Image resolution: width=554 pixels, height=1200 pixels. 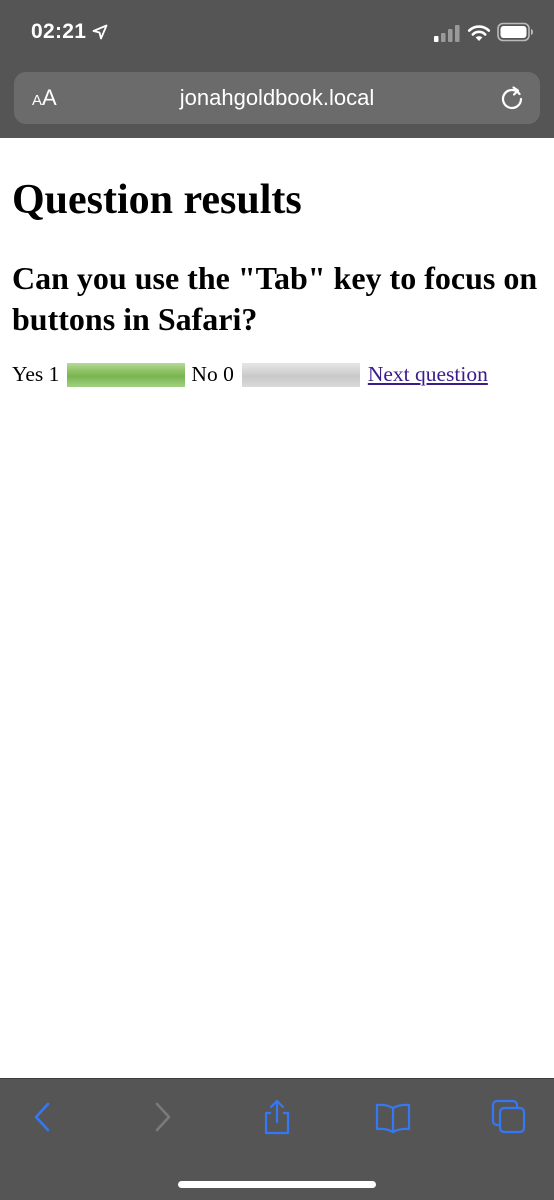 I want to click on address-bar: AA jonahgoldbook.local, so click(x=277, y=98).